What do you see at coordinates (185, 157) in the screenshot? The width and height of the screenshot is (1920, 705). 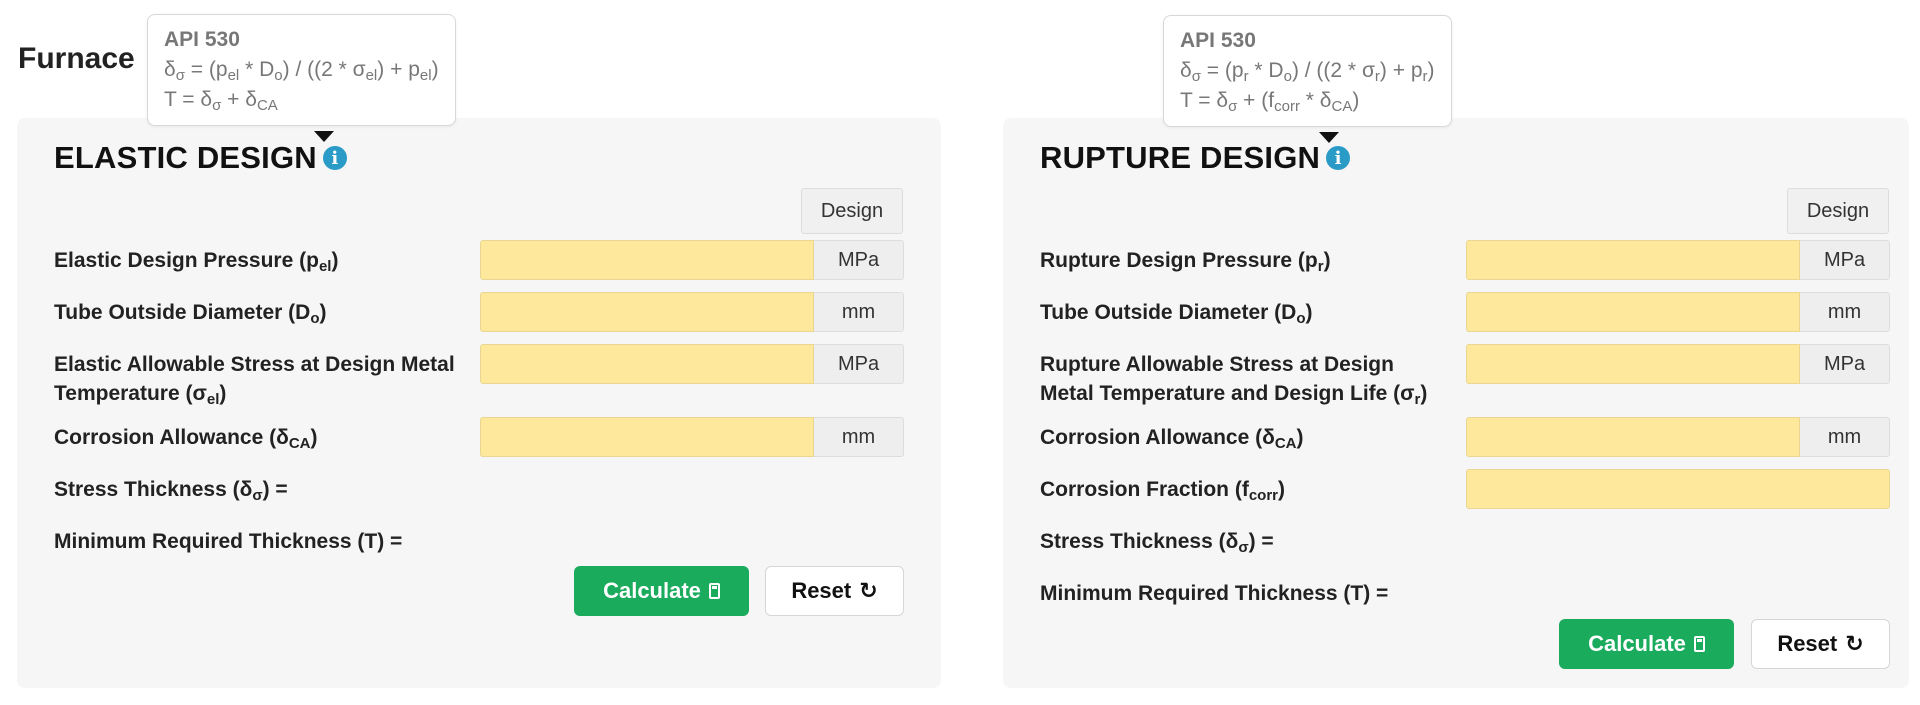 I see `elastic-design-title: ELASTIC DESIGN` at bounding box center [185, 157].